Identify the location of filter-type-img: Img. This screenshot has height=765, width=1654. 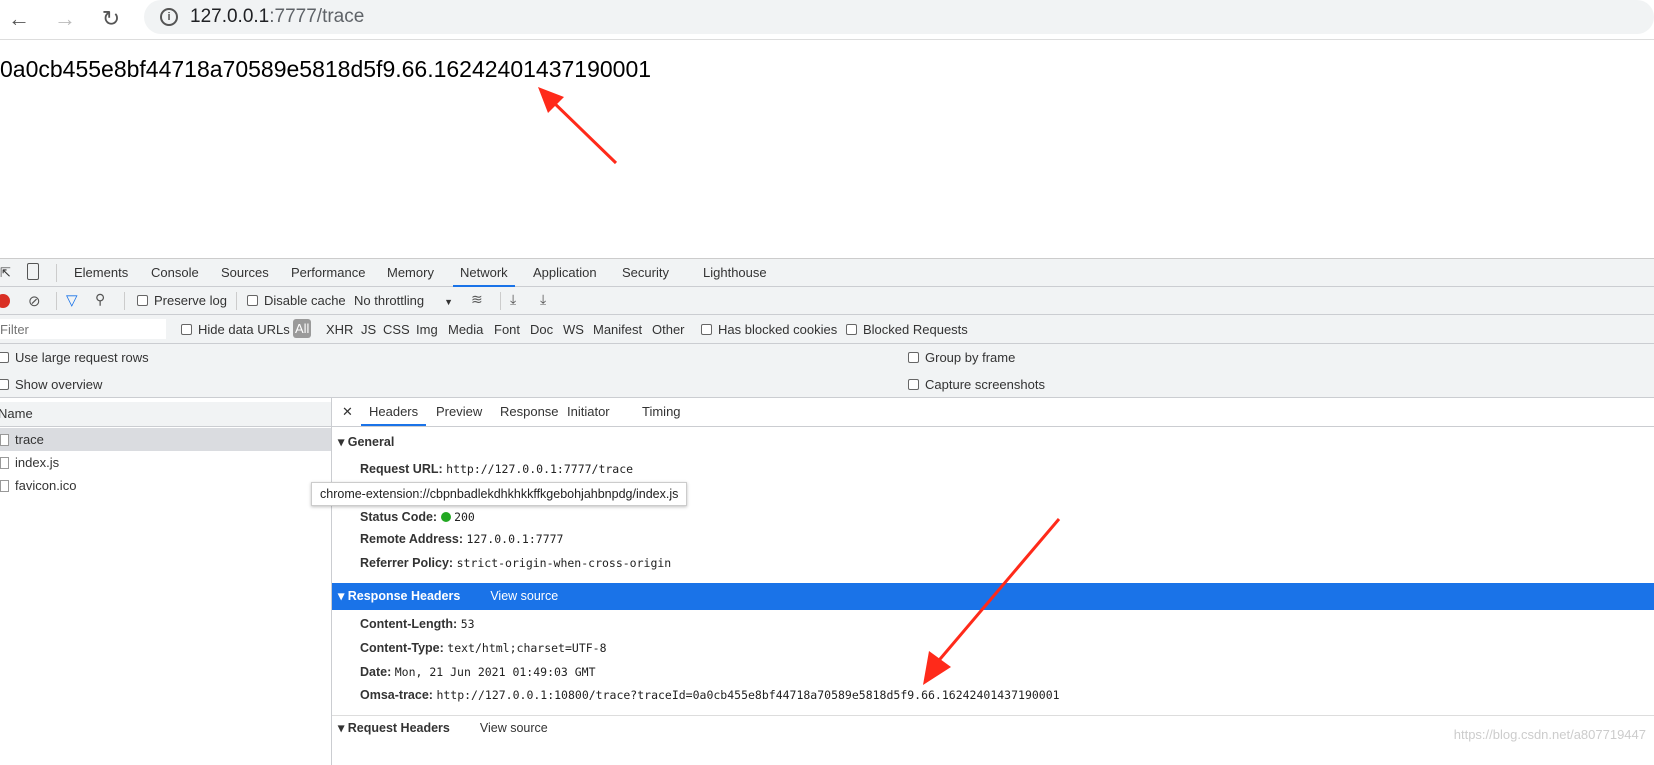
(427, 329).